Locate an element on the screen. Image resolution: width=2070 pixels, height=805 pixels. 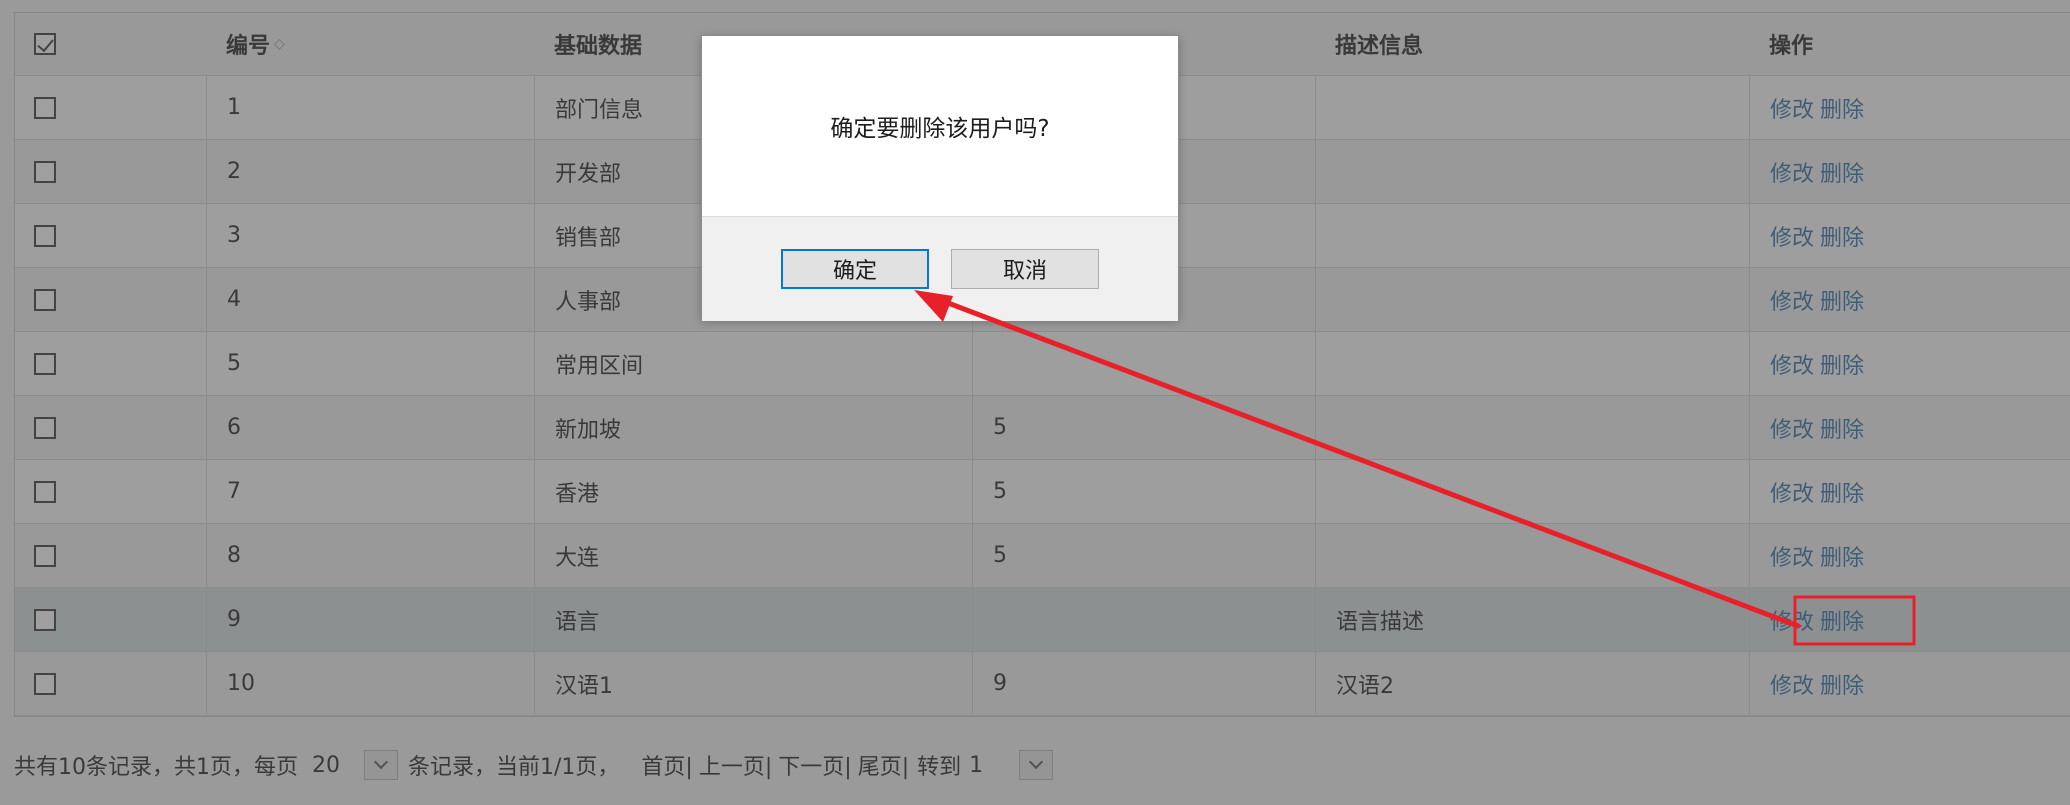
row-id: 8 is located at coordinates (370, 555).